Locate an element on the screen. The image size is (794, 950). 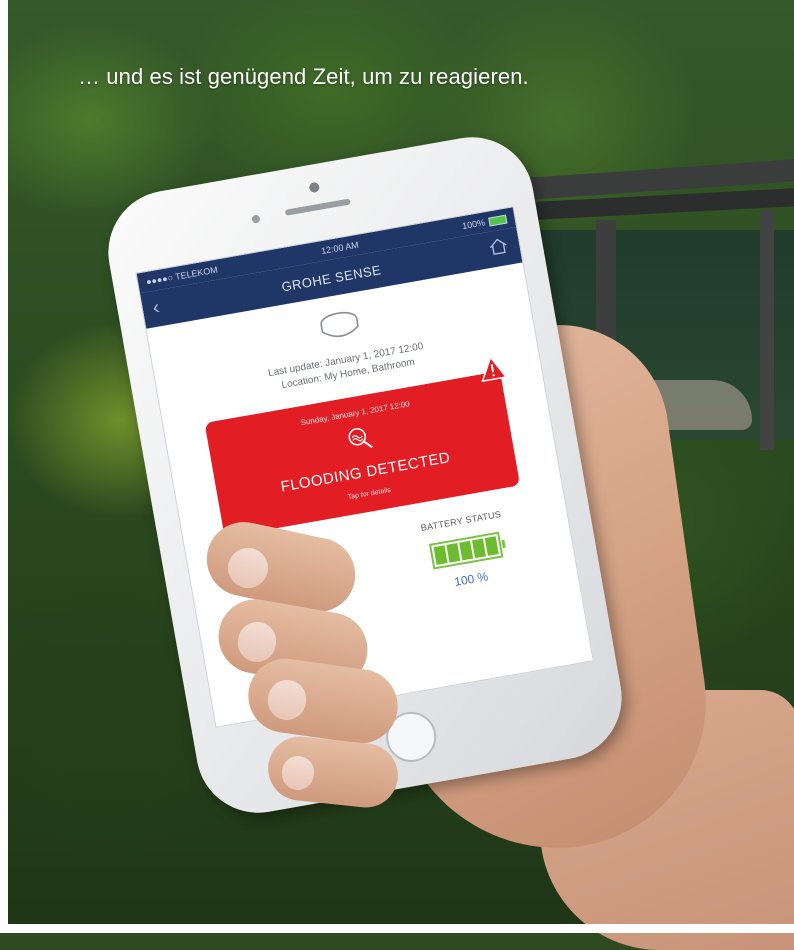
battery-percentage: 100 % is located at coordinates (471, 579).